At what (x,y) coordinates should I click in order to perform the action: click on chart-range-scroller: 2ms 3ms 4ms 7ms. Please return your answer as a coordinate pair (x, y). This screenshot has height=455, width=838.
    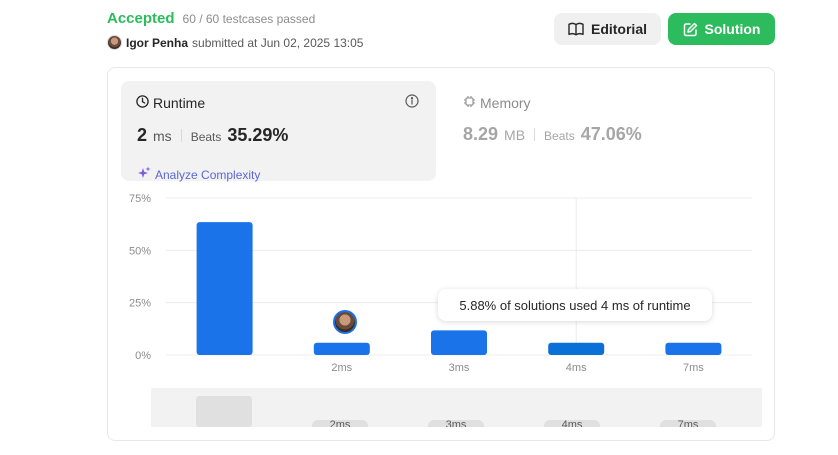
    Looking at the image, I should click on (456, 407).